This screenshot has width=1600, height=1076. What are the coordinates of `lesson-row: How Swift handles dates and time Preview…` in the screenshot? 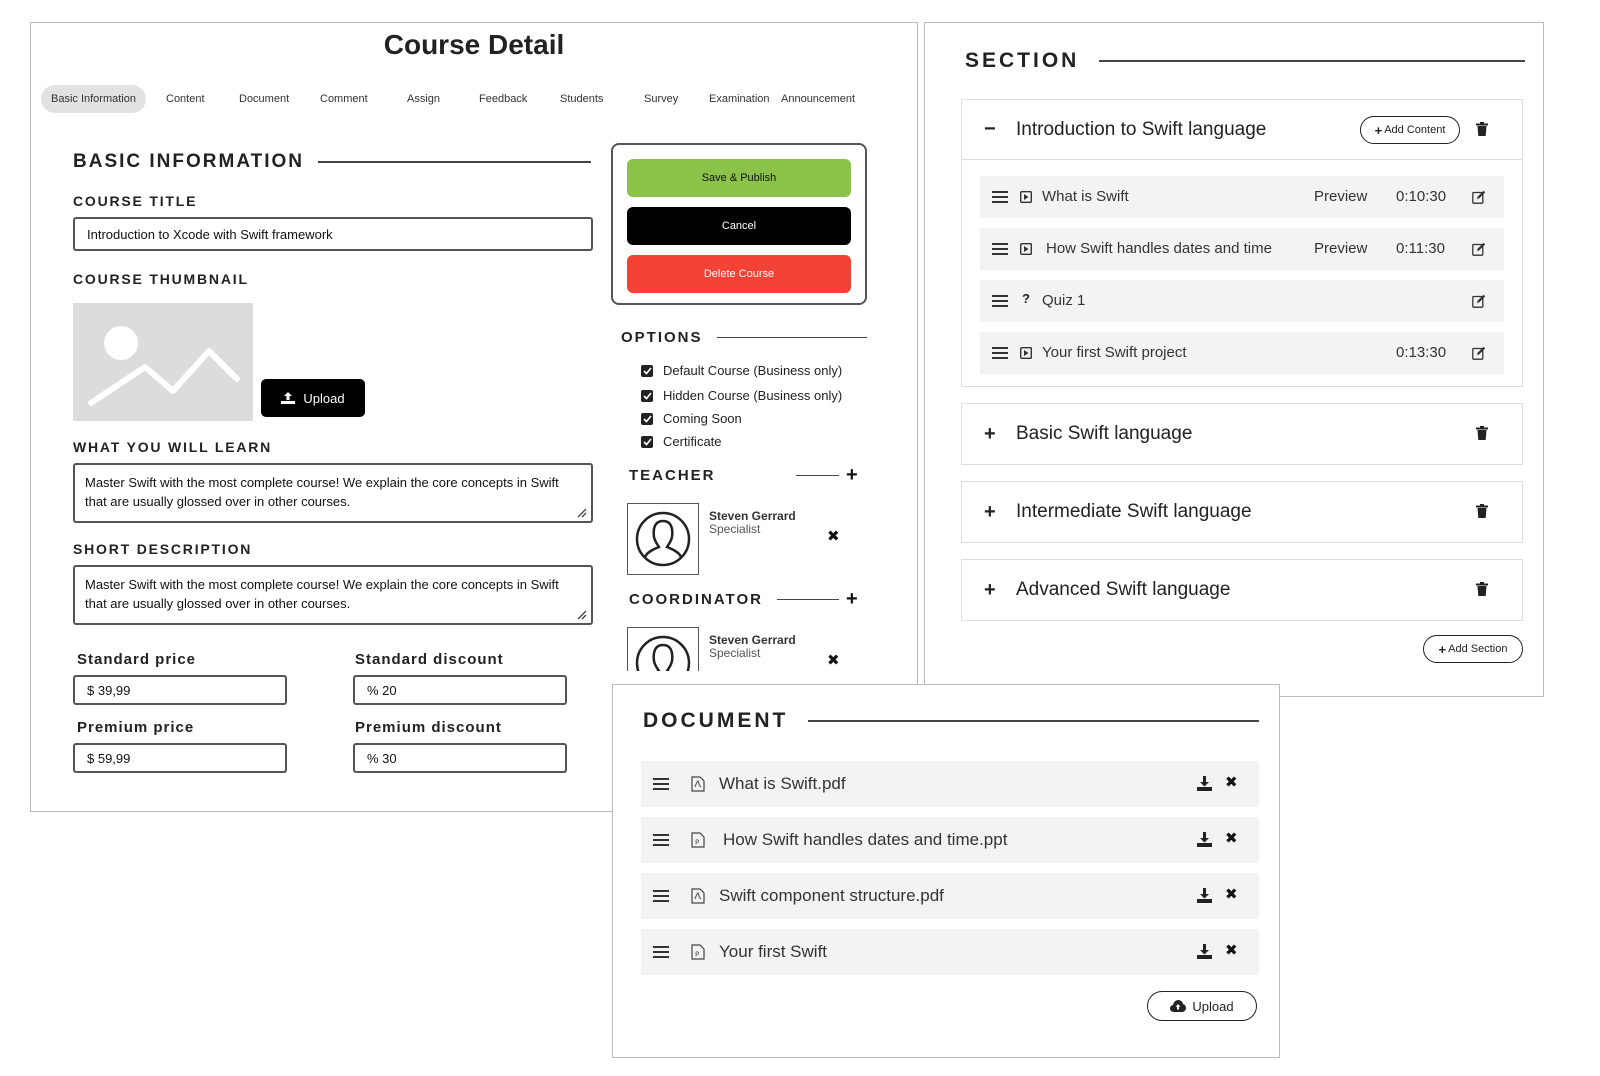 It's located at (1242, 249).